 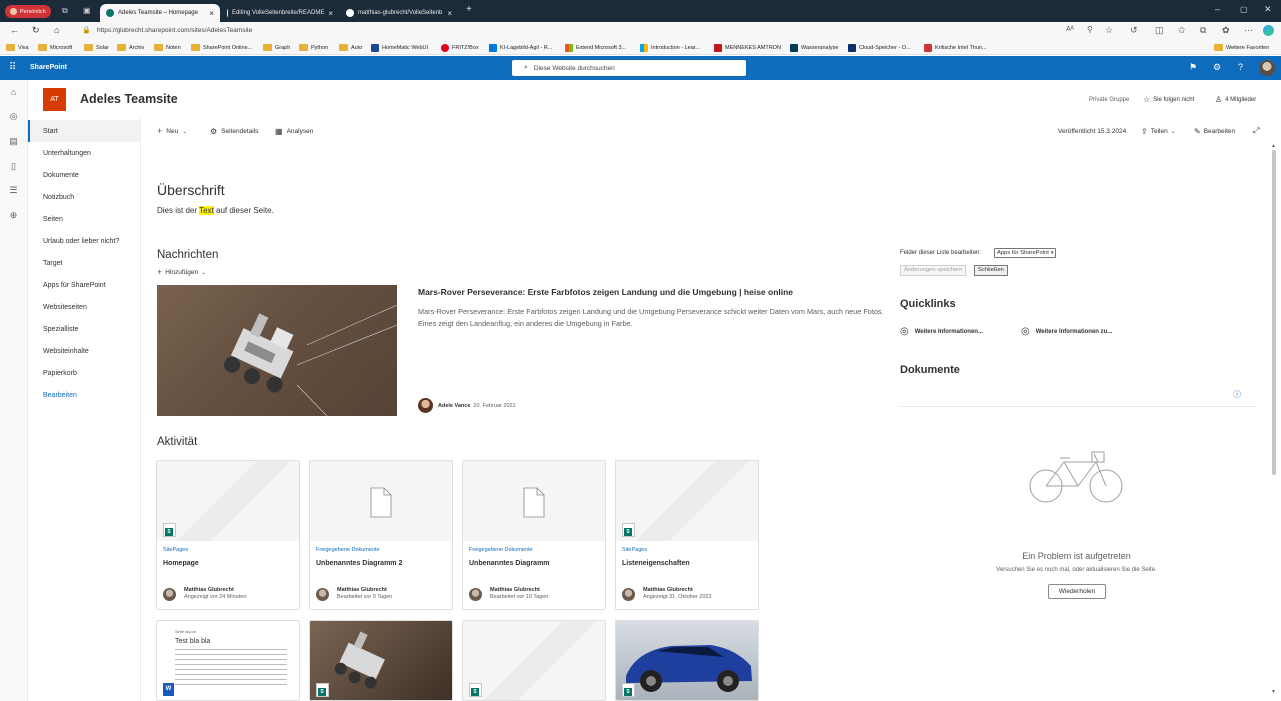 I want to click on follow-button: ☆ Sie folgen nicht, so click(x=1168, y=99).